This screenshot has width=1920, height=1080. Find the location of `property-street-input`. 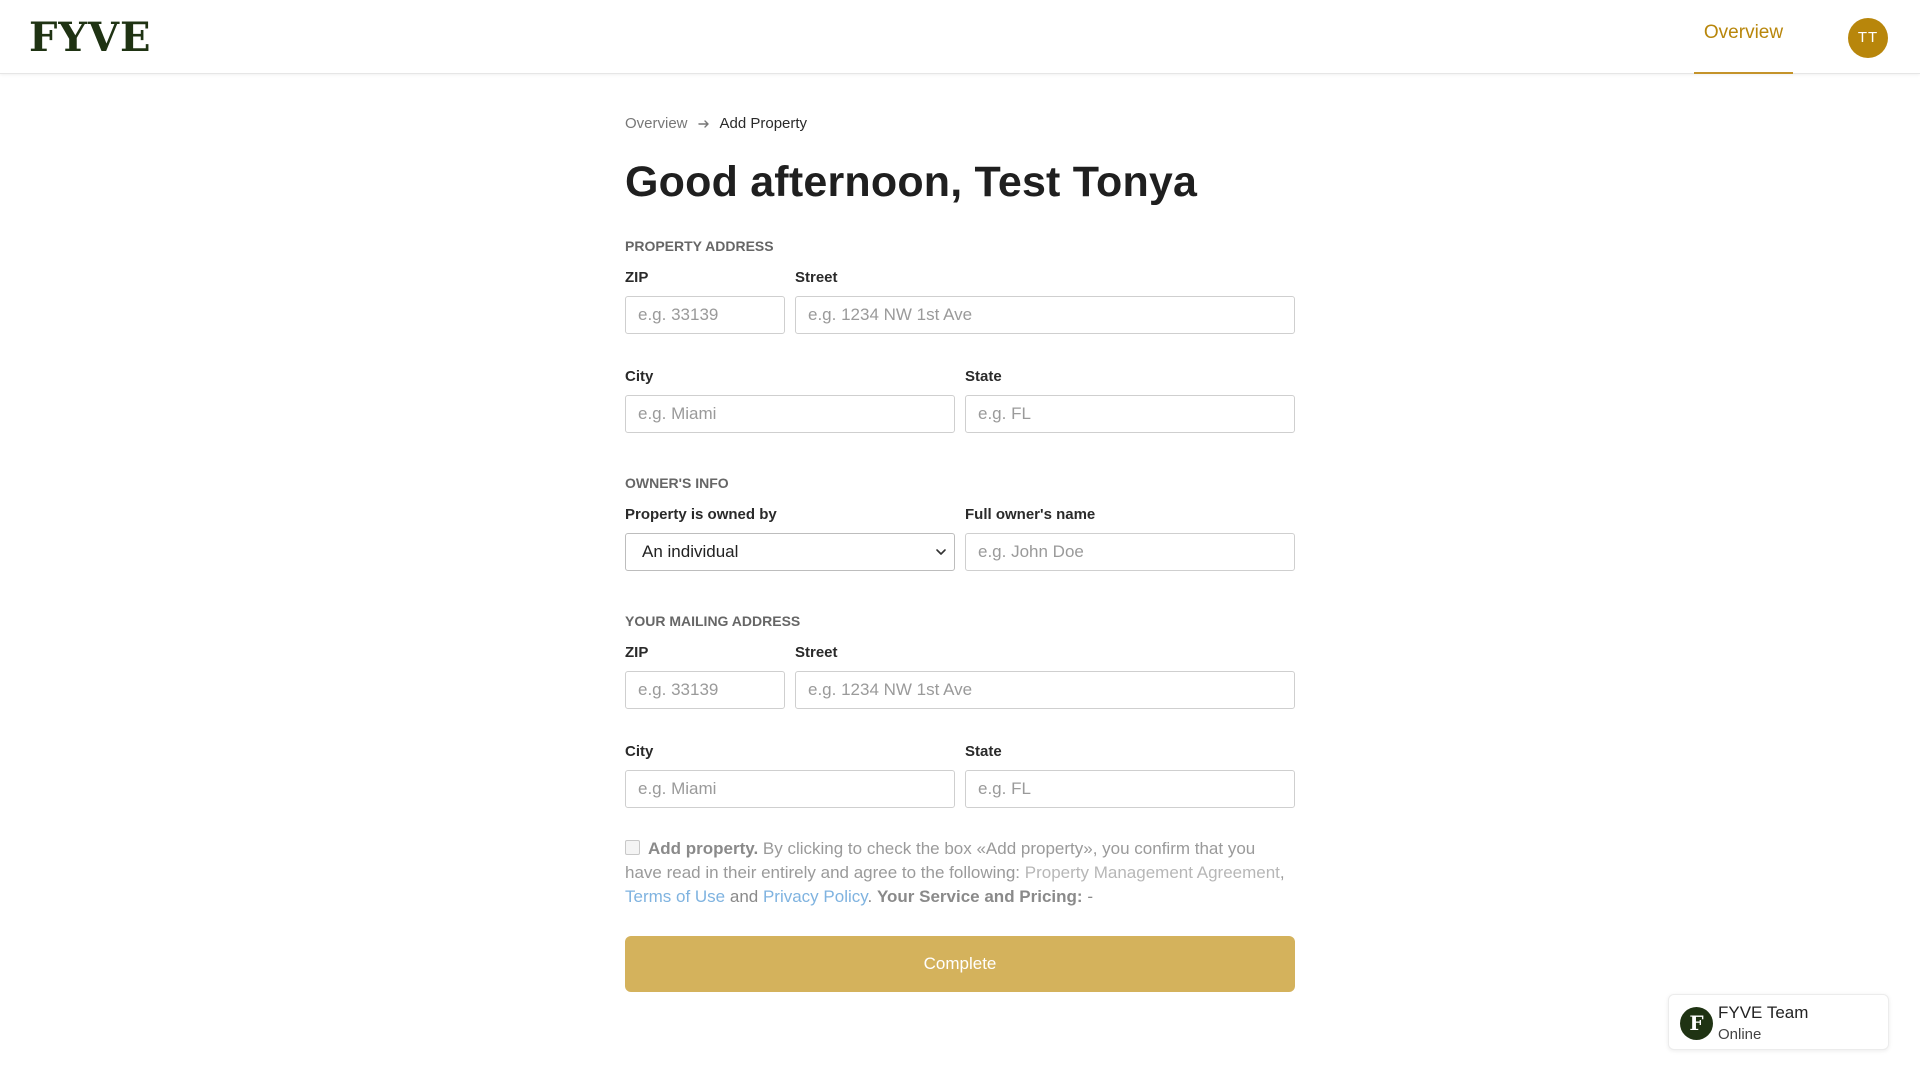

property-street-input is located at coordinates (1045, 315).